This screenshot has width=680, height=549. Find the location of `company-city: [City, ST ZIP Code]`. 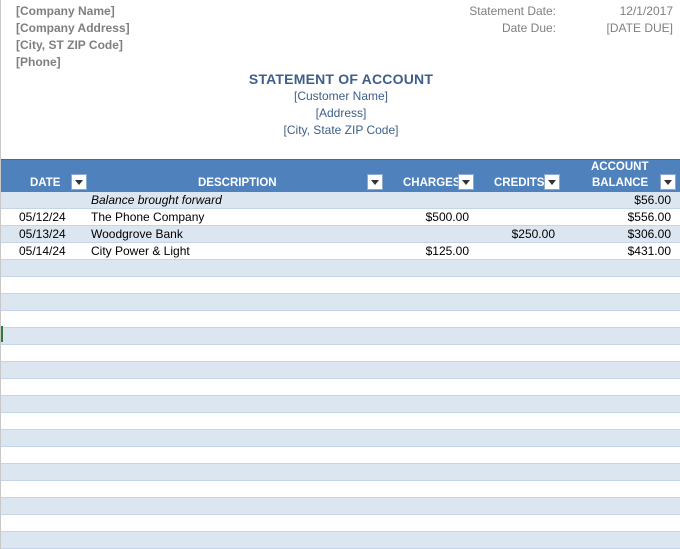

company-city: [City, ST ZIP Code] is located at coordinates (73, 45).